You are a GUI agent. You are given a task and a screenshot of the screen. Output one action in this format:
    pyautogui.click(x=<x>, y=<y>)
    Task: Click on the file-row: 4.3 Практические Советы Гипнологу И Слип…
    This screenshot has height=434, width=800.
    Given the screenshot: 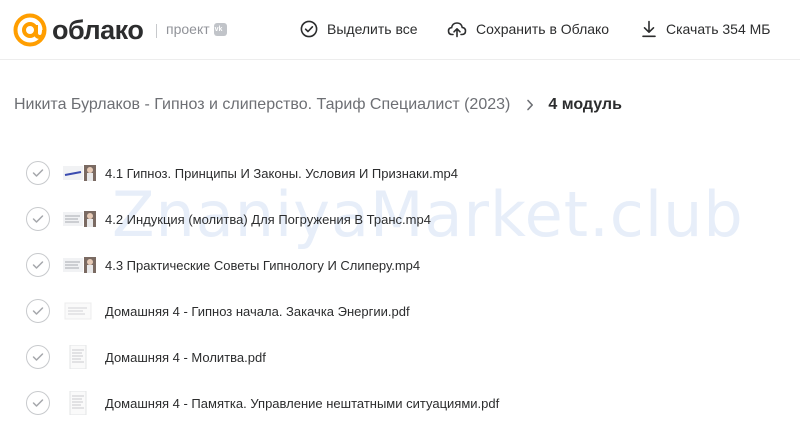 What is the action you would take?
    pyautogui.click(x=400, y=265)
    